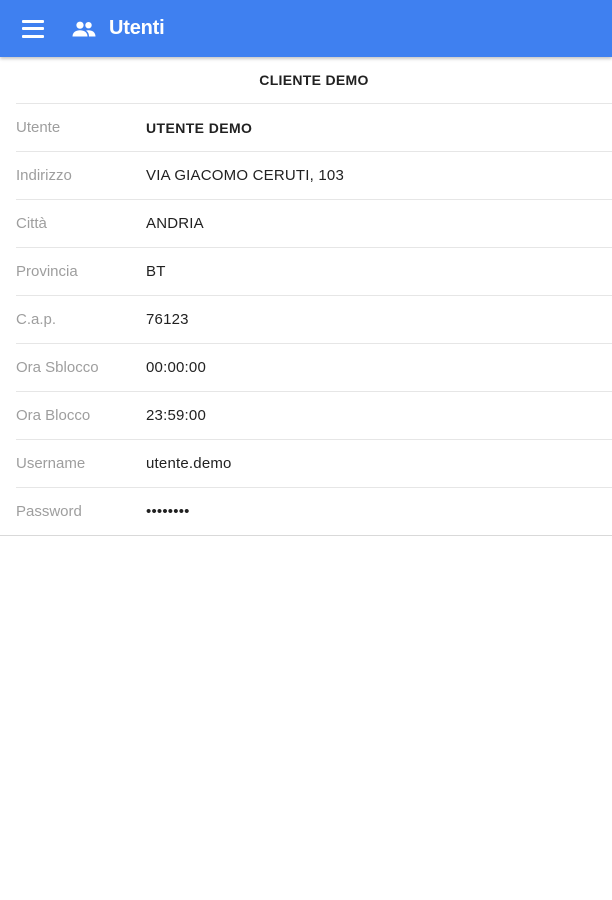  Describe the element at coordinates (44, 175) in the screenshot. I see `detail-label: Indirizzo` at that location.